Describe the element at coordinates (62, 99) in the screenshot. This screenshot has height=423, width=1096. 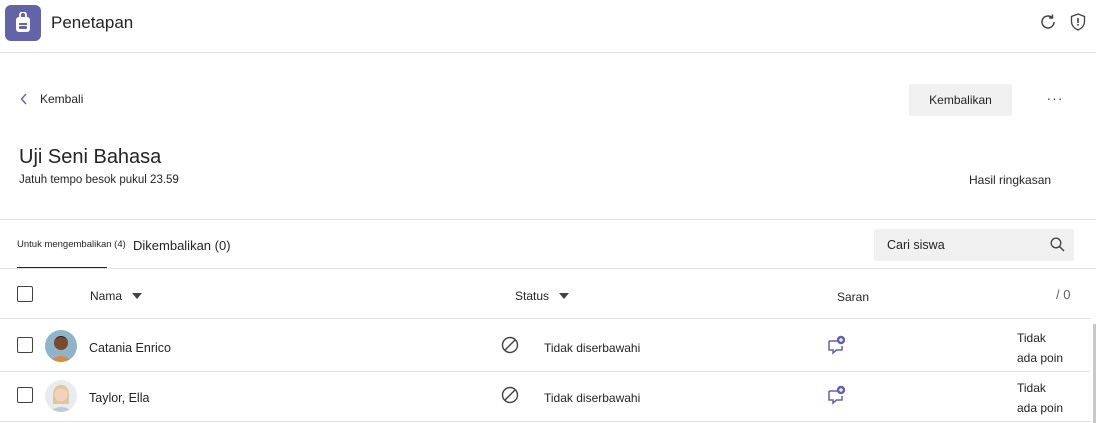
I see `back-label: Kembali` at that location.